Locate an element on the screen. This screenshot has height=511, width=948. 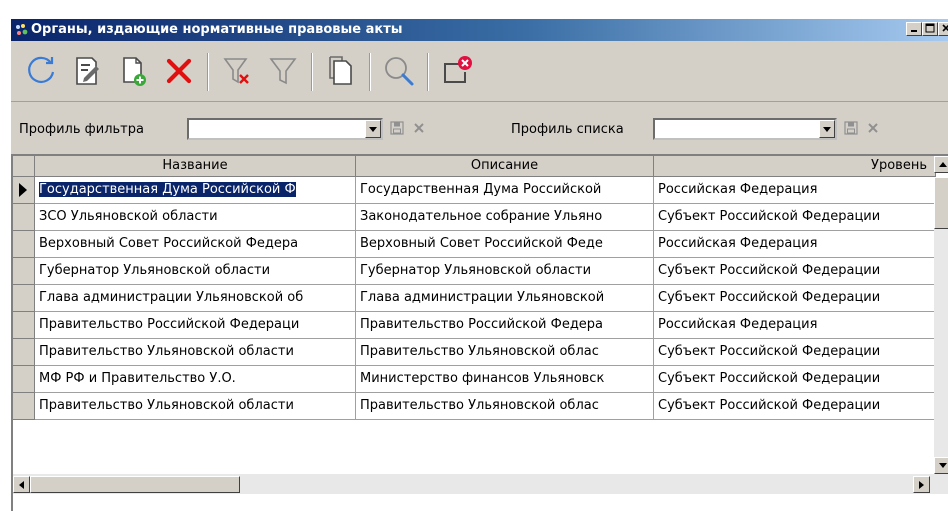
save-filter-profile-button is located at coordinates (397, 128).